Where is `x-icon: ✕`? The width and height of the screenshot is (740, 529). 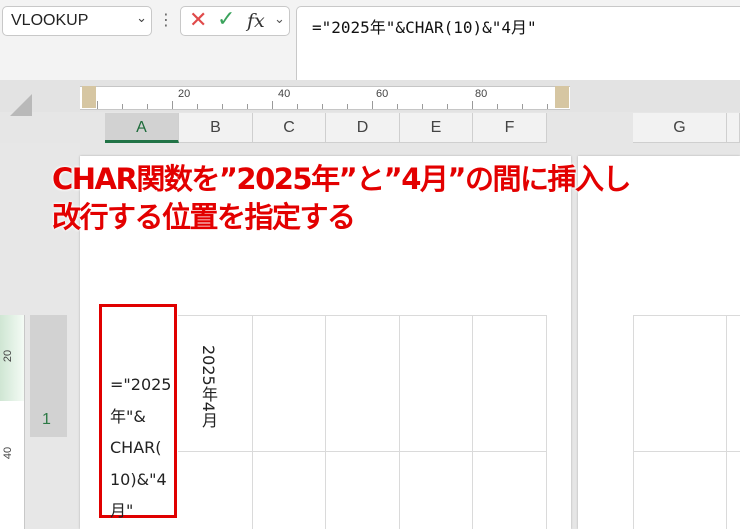 x-icon: ✕ is located at coordinates (198, 20).